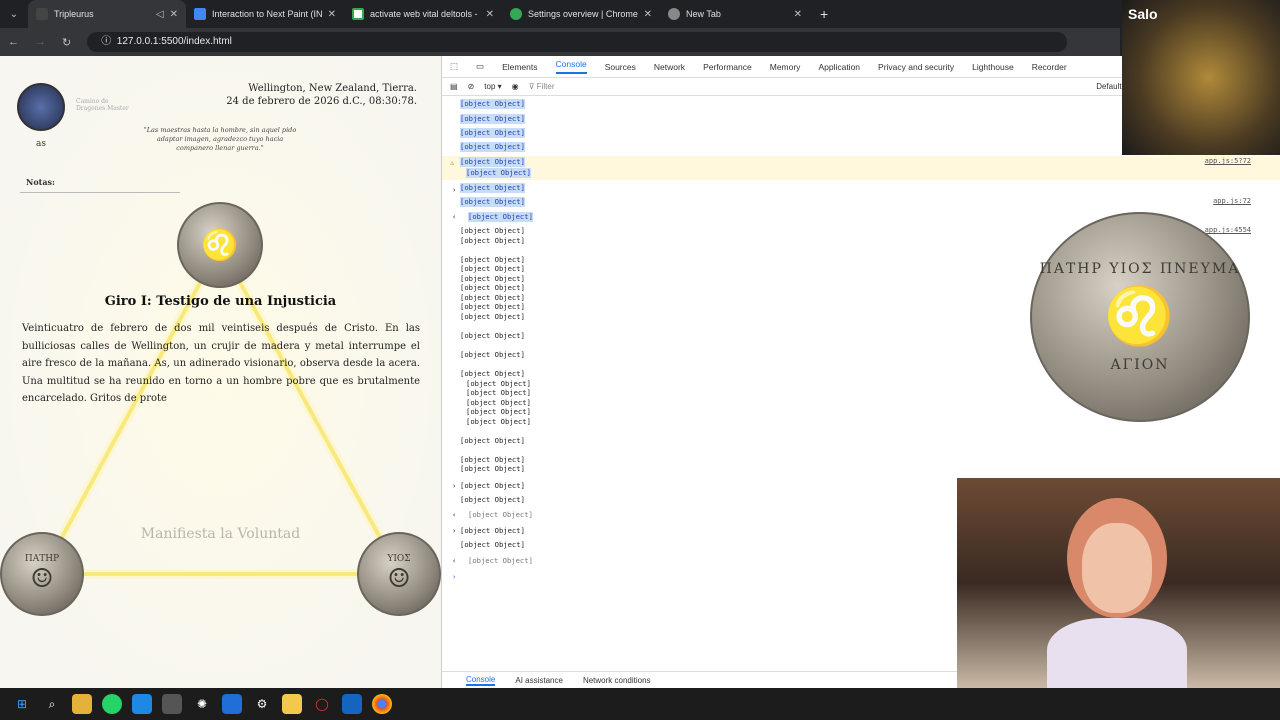 Image resolution: width=1280 pixels, height=720 pixels. I want to click on date-text: 24 de febrero de 2026 d.C., 08:30:78., so click(321, 101).